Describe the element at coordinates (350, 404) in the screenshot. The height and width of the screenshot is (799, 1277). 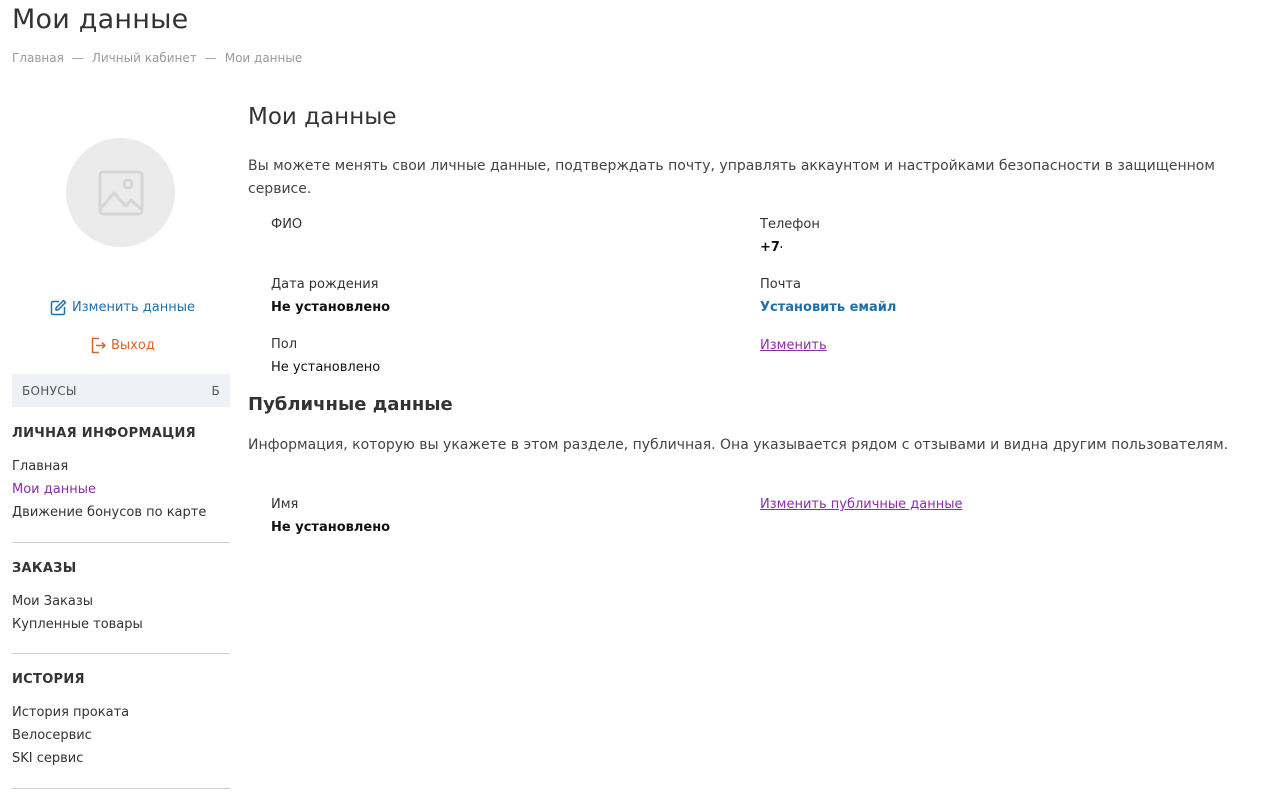
I see `section-title-public: Публичные данные` at that location.